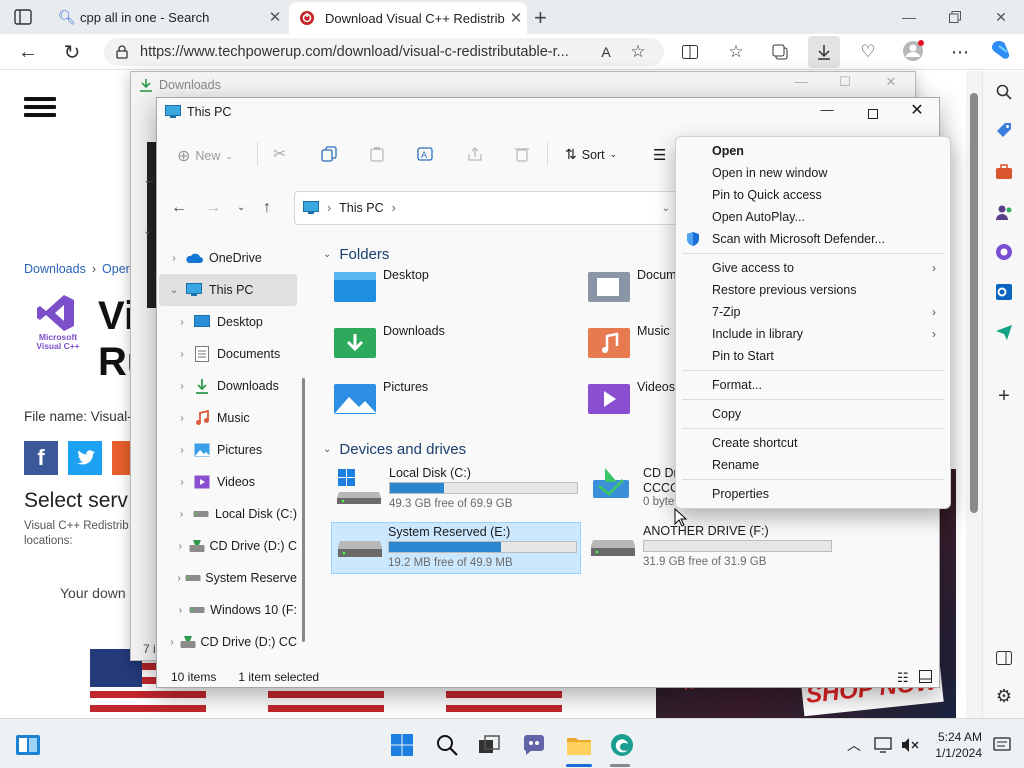 The width and height of the screenshot is (1024, 768). What do you see at coordinates (913, 51) in the screenshot?
I see `profile-avatar` at bounding box center [913, 51].